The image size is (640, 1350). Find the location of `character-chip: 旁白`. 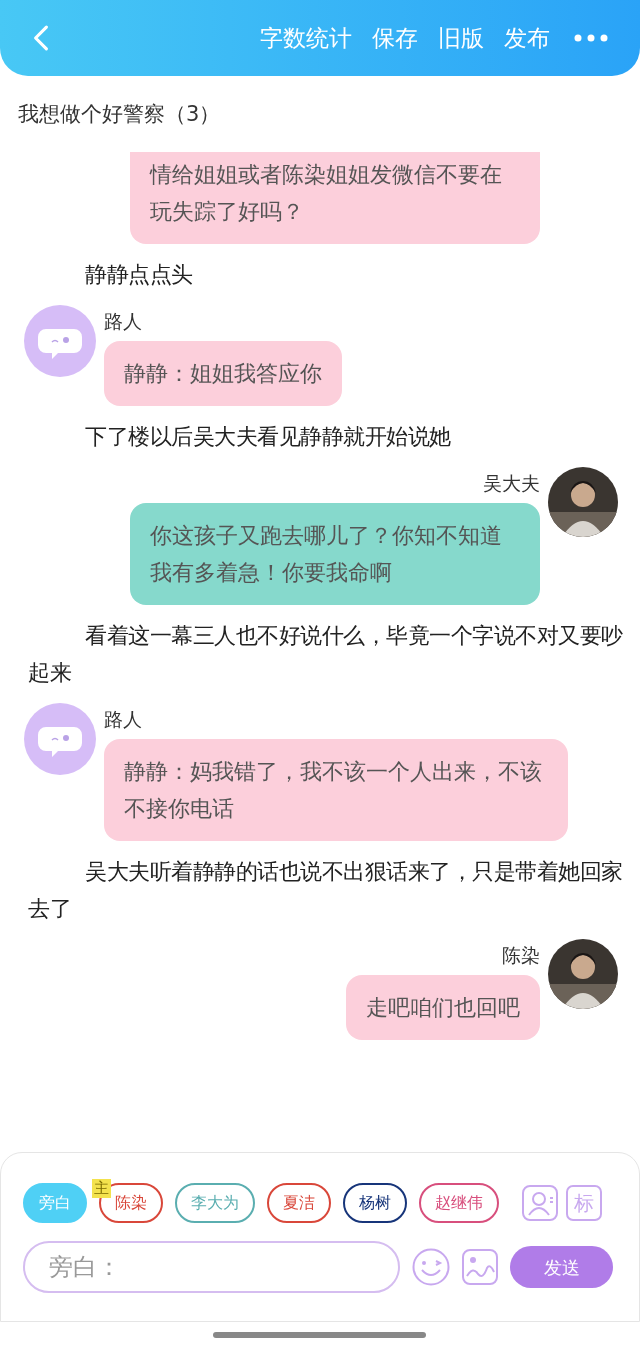

character-chip: 旁白 is located at coordinates (55, 1203).